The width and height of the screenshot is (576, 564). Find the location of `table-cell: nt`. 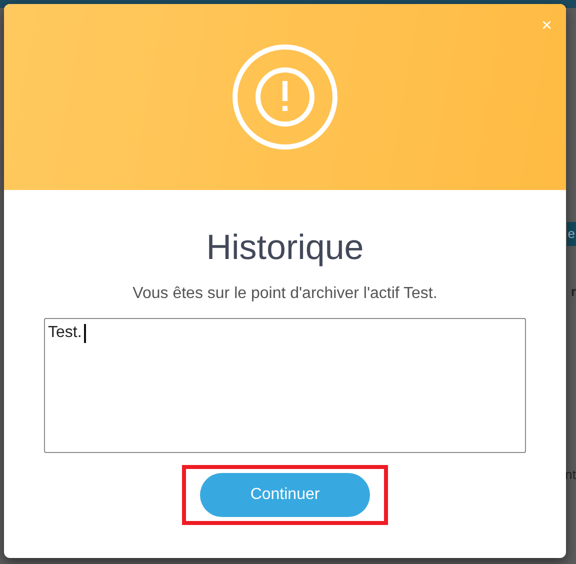

table-cell: nt is located at coordinates (570, 475).